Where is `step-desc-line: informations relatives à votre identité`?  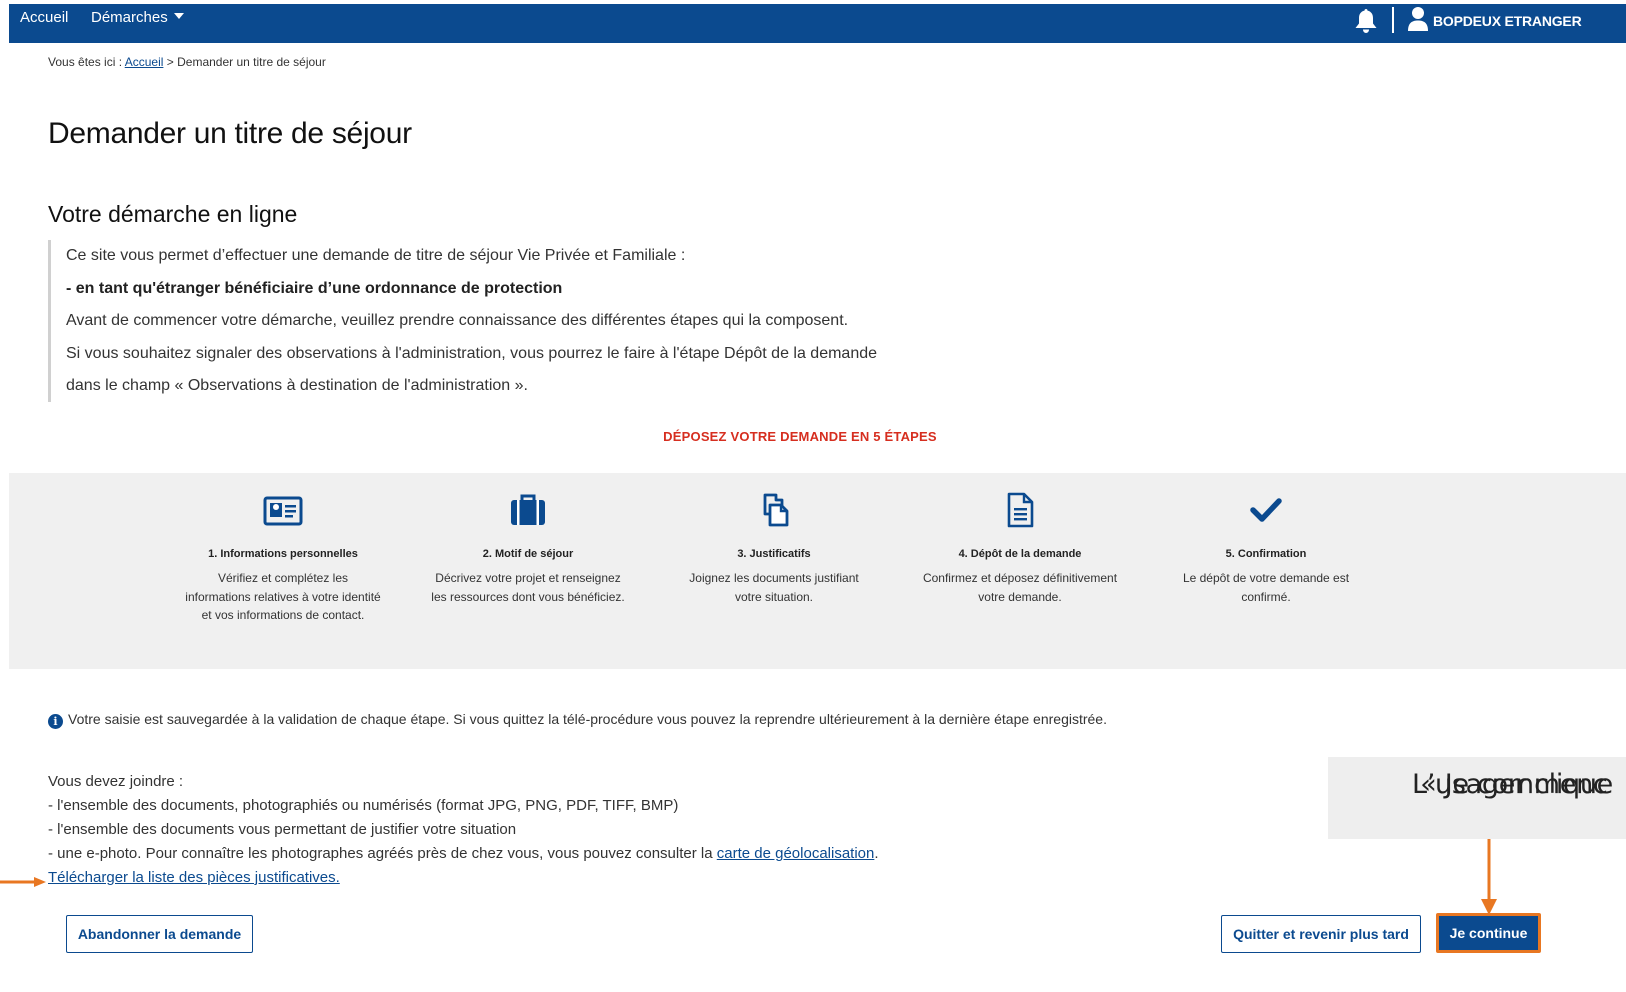
step-desc-line: informations relatives à votre identité is located at coordinates (283, 596).